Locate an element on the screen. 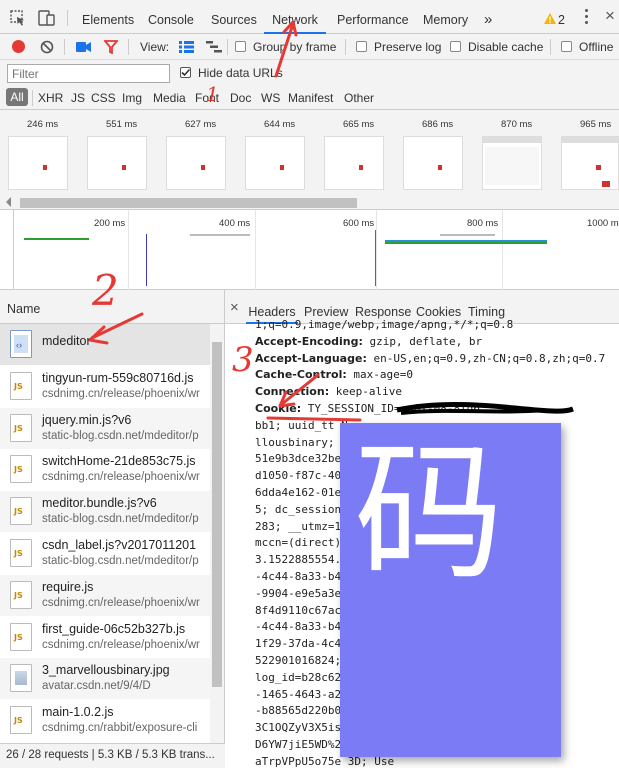 The width and height of the screenshot is (619, 768). group-by-frame-checkbox is located at coordinates (240, 46).